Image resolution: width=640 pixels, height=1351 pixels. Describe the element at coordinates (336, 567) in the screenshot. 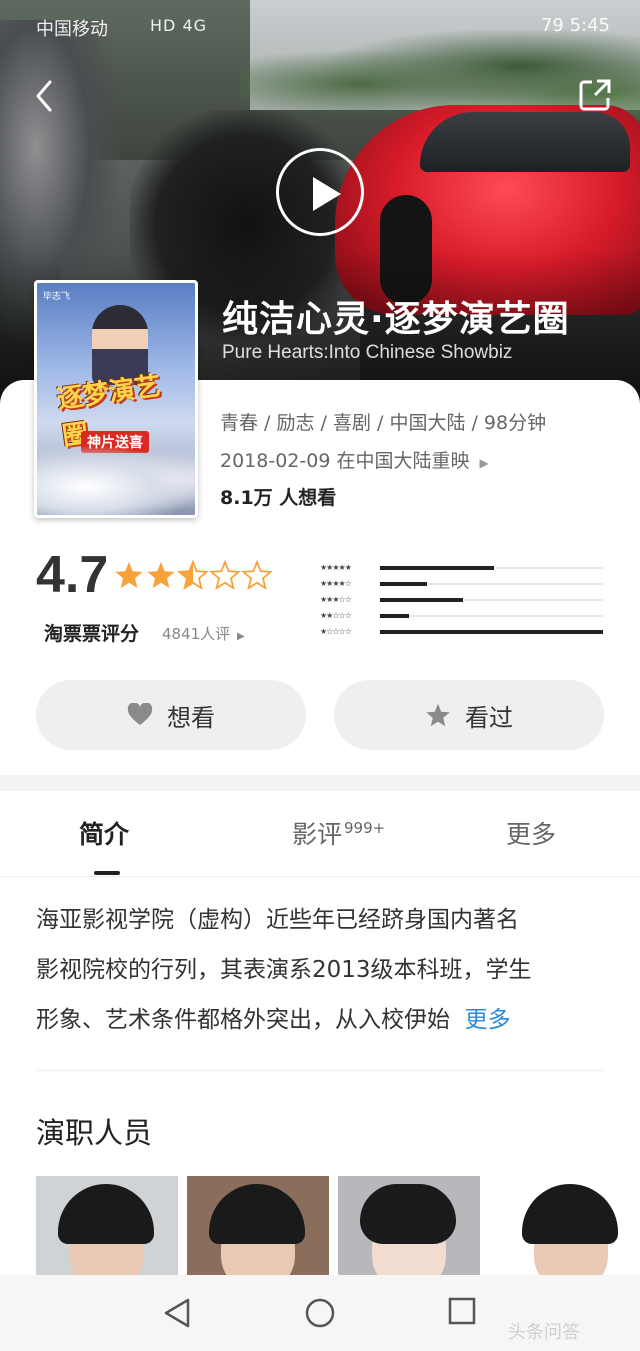

I see `distribution-stars-icon: ★★★★★` at that location.